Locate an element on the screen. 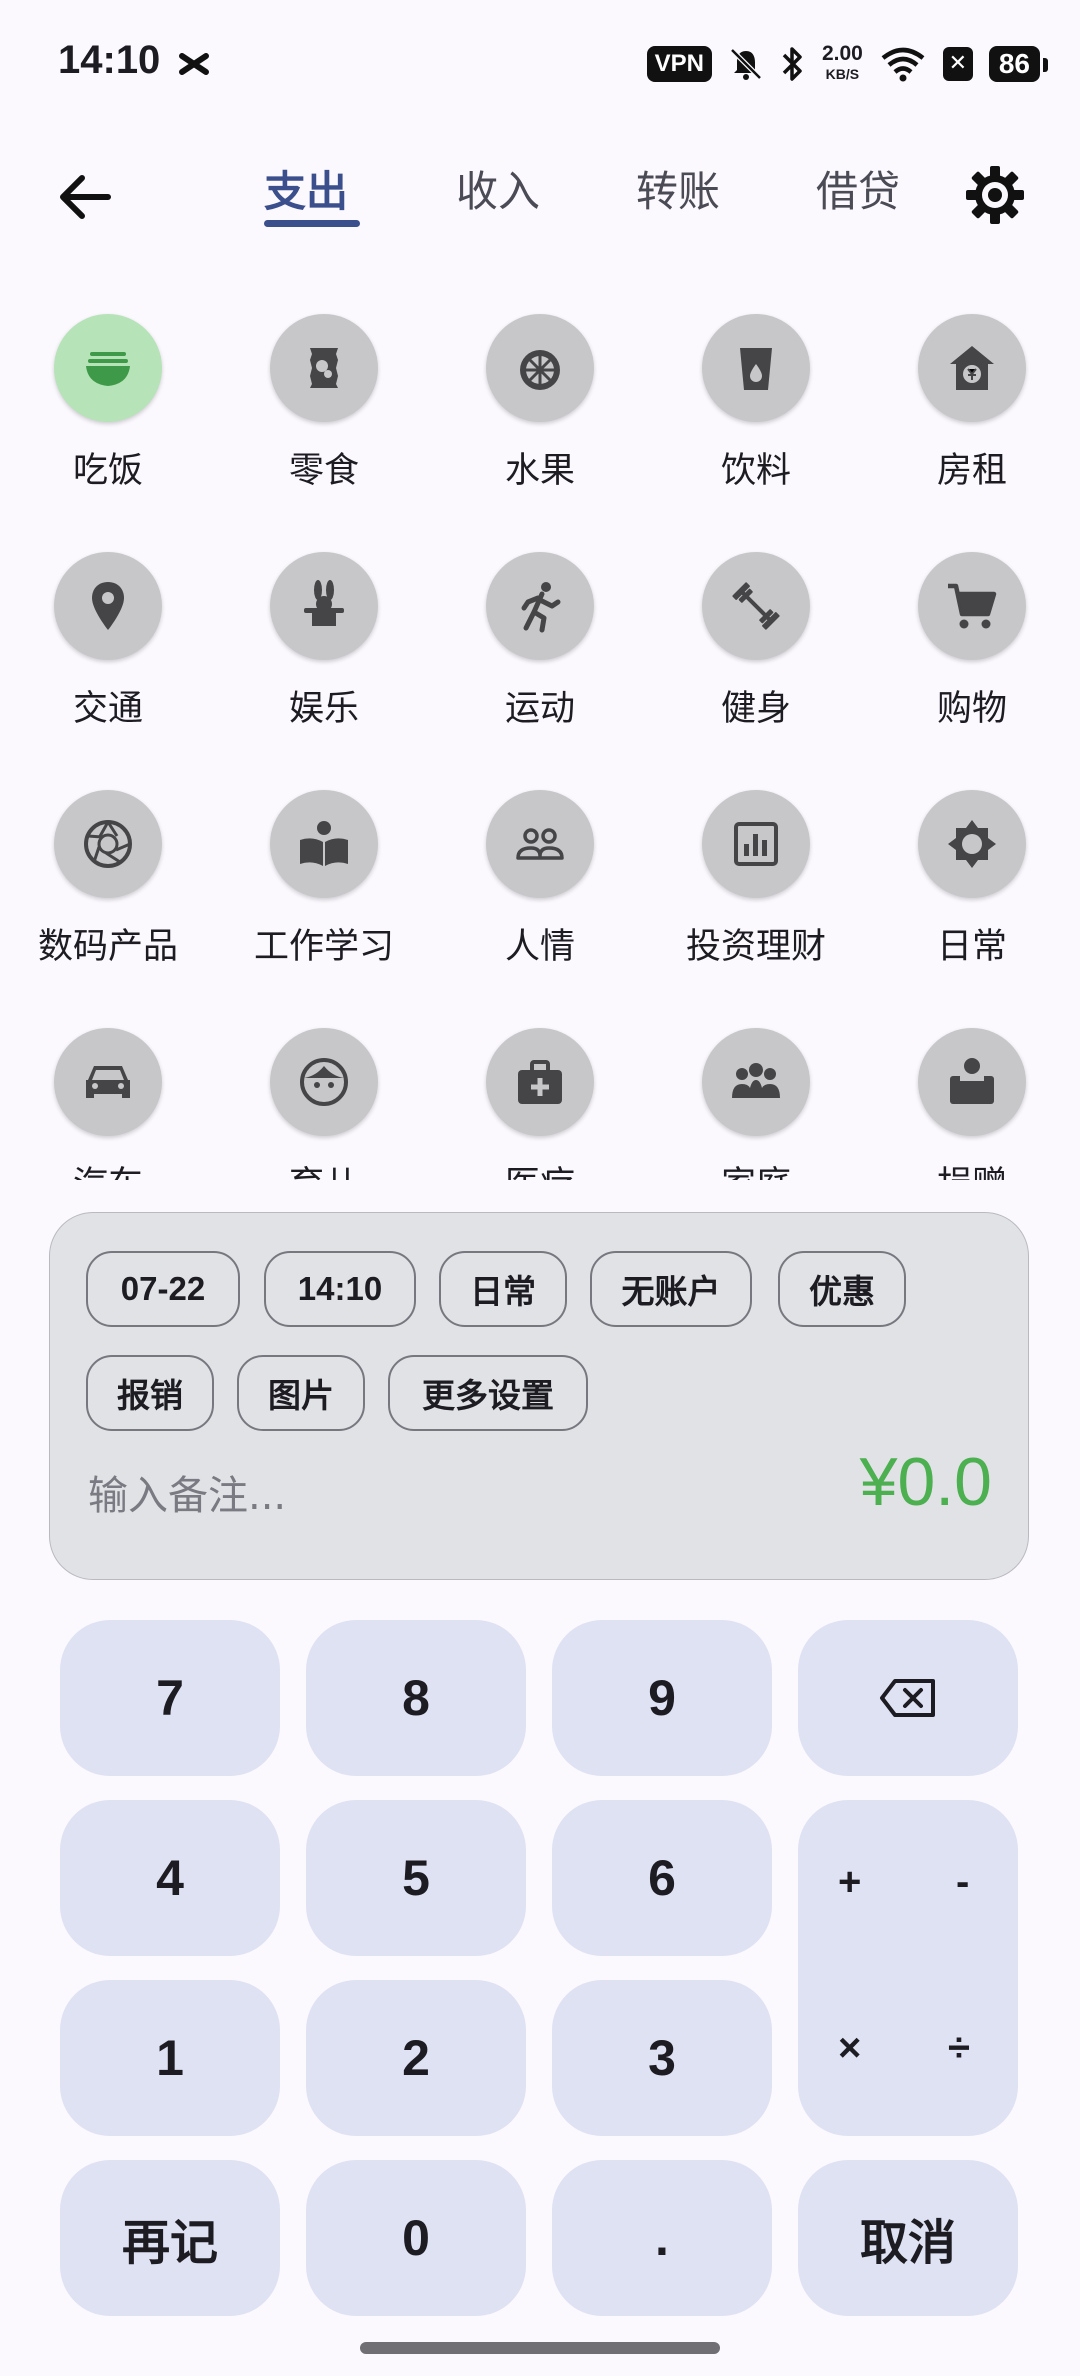  status-bar: 14:10 VPN 2.00 KB/S ✕ 86 is located at coordinates (540, 63).